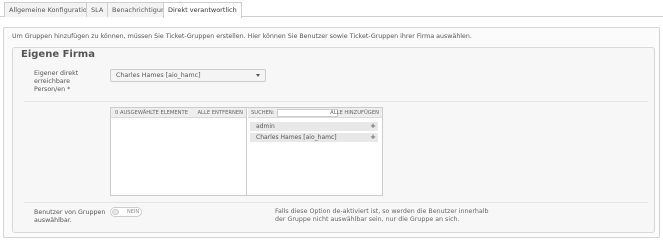 Image resolution: width=663 pixels, height=240 pixels. What do you see at coordinates (151, 113) in the screenshot?
I see `selected-count: 0 AUSGEWÄHLTE ELEMENTE` at bounding box center [151, 113].